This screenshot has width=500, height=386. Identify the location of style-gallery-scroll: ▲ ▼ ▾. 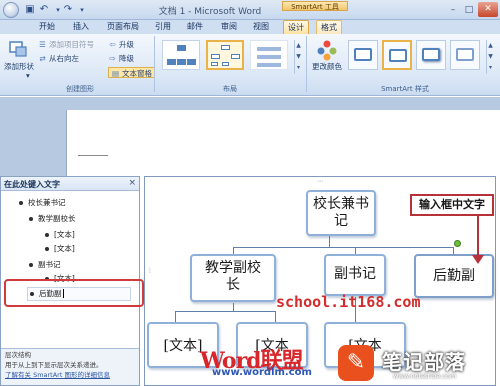
(490, 57).